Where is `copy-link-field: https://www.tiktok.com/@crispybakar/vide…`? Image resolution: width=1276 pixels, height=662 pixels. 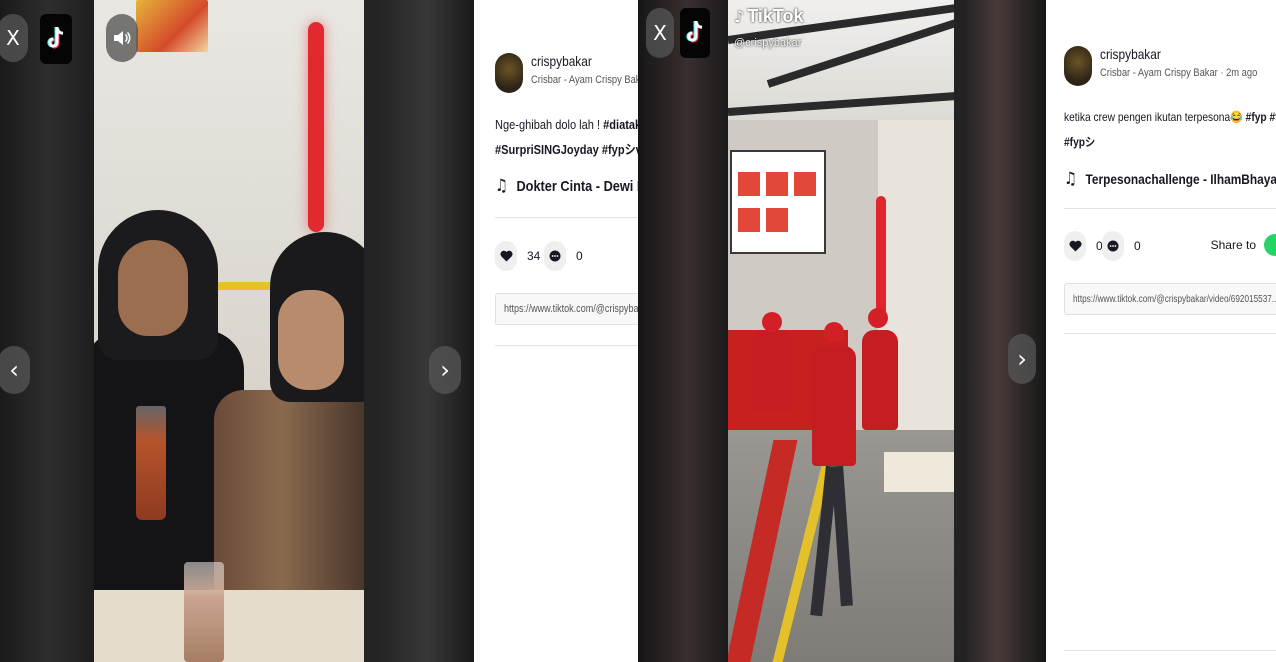
copy-link-field: https://www.tiktok.com/@crispybakar/vide… is located at coordinates (1170, 299).